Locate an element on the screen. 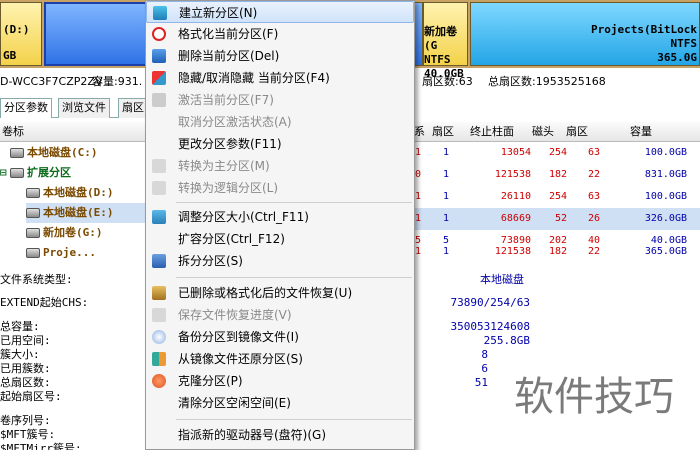 The width and height of the screenshot is (700, 450). activate-icon is located at coordinates (159, 100).